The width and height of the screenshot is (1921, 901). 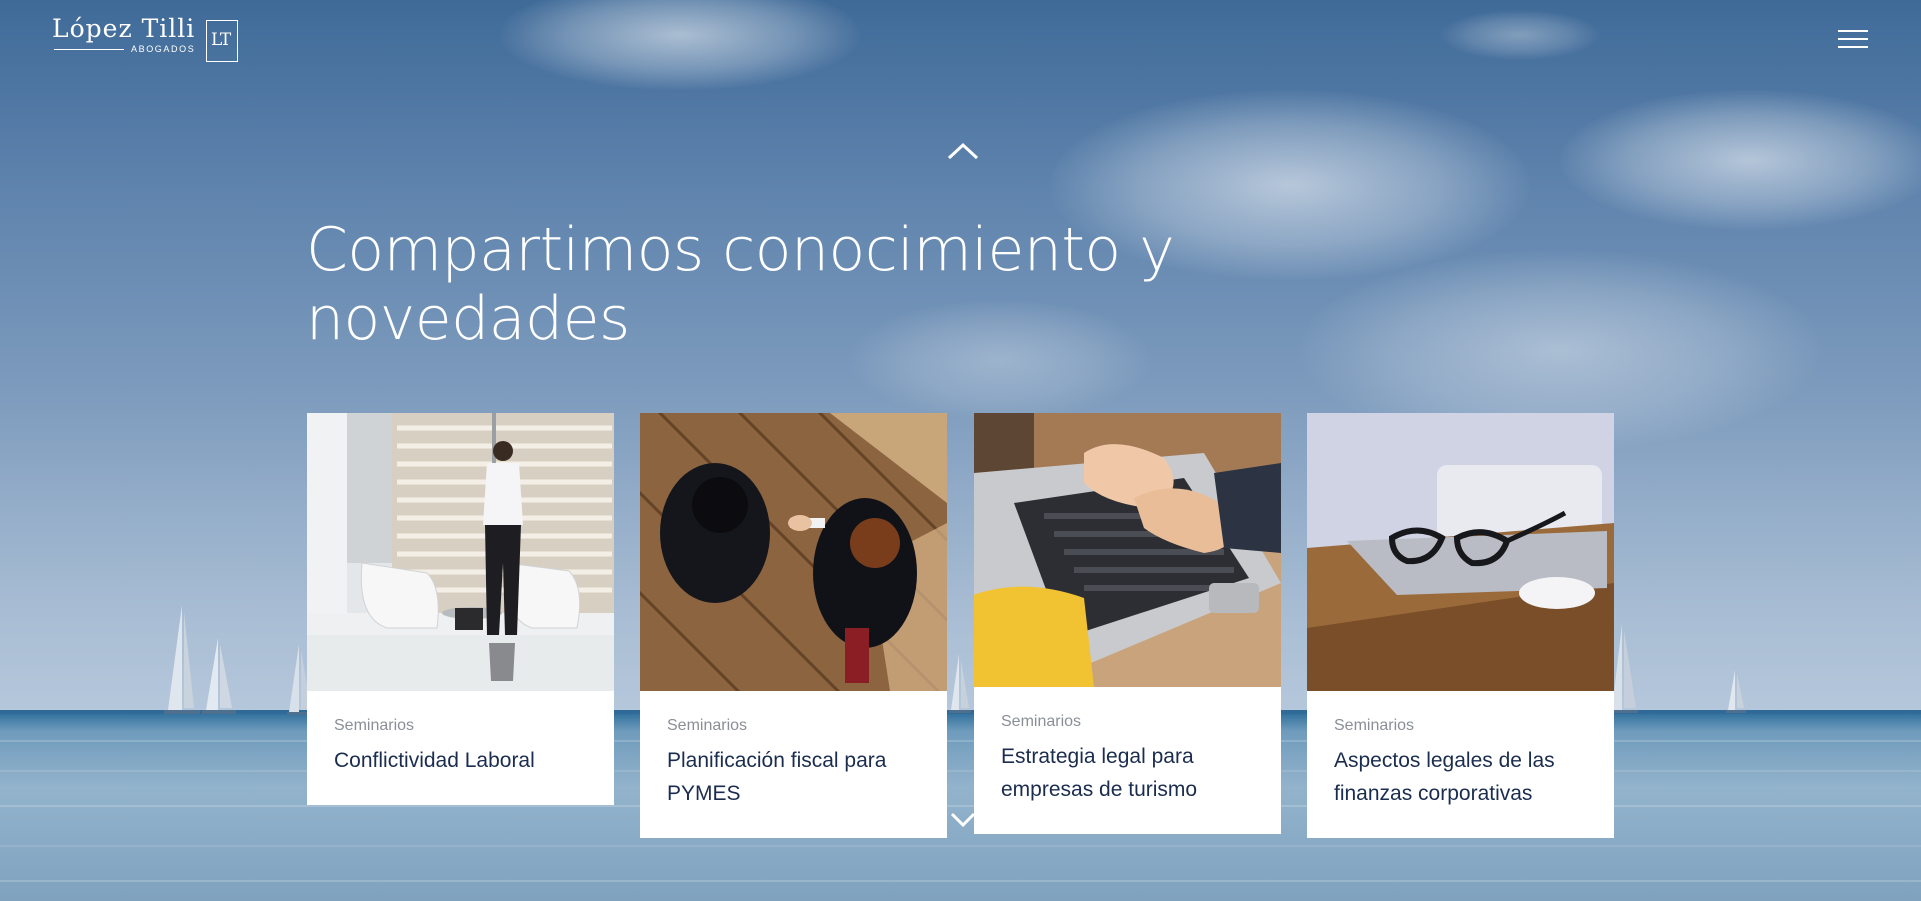 What do you see at coordinates (963, 151) in the screenshot?
I see `chevron-up-icon` at bounding box center [963, 151].